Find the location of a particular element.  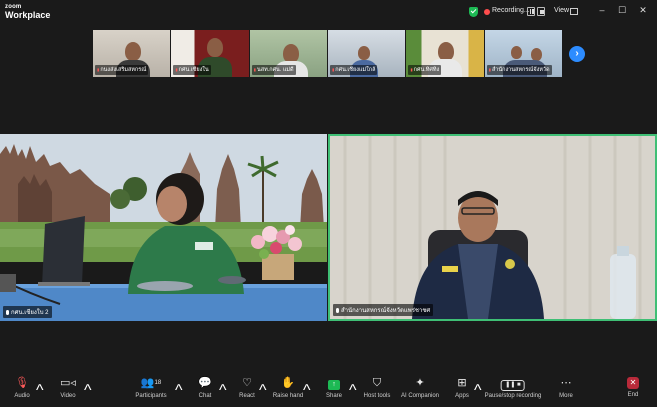

host-tools-button: ⛉ Host tools is located at coordinates (377, 387).